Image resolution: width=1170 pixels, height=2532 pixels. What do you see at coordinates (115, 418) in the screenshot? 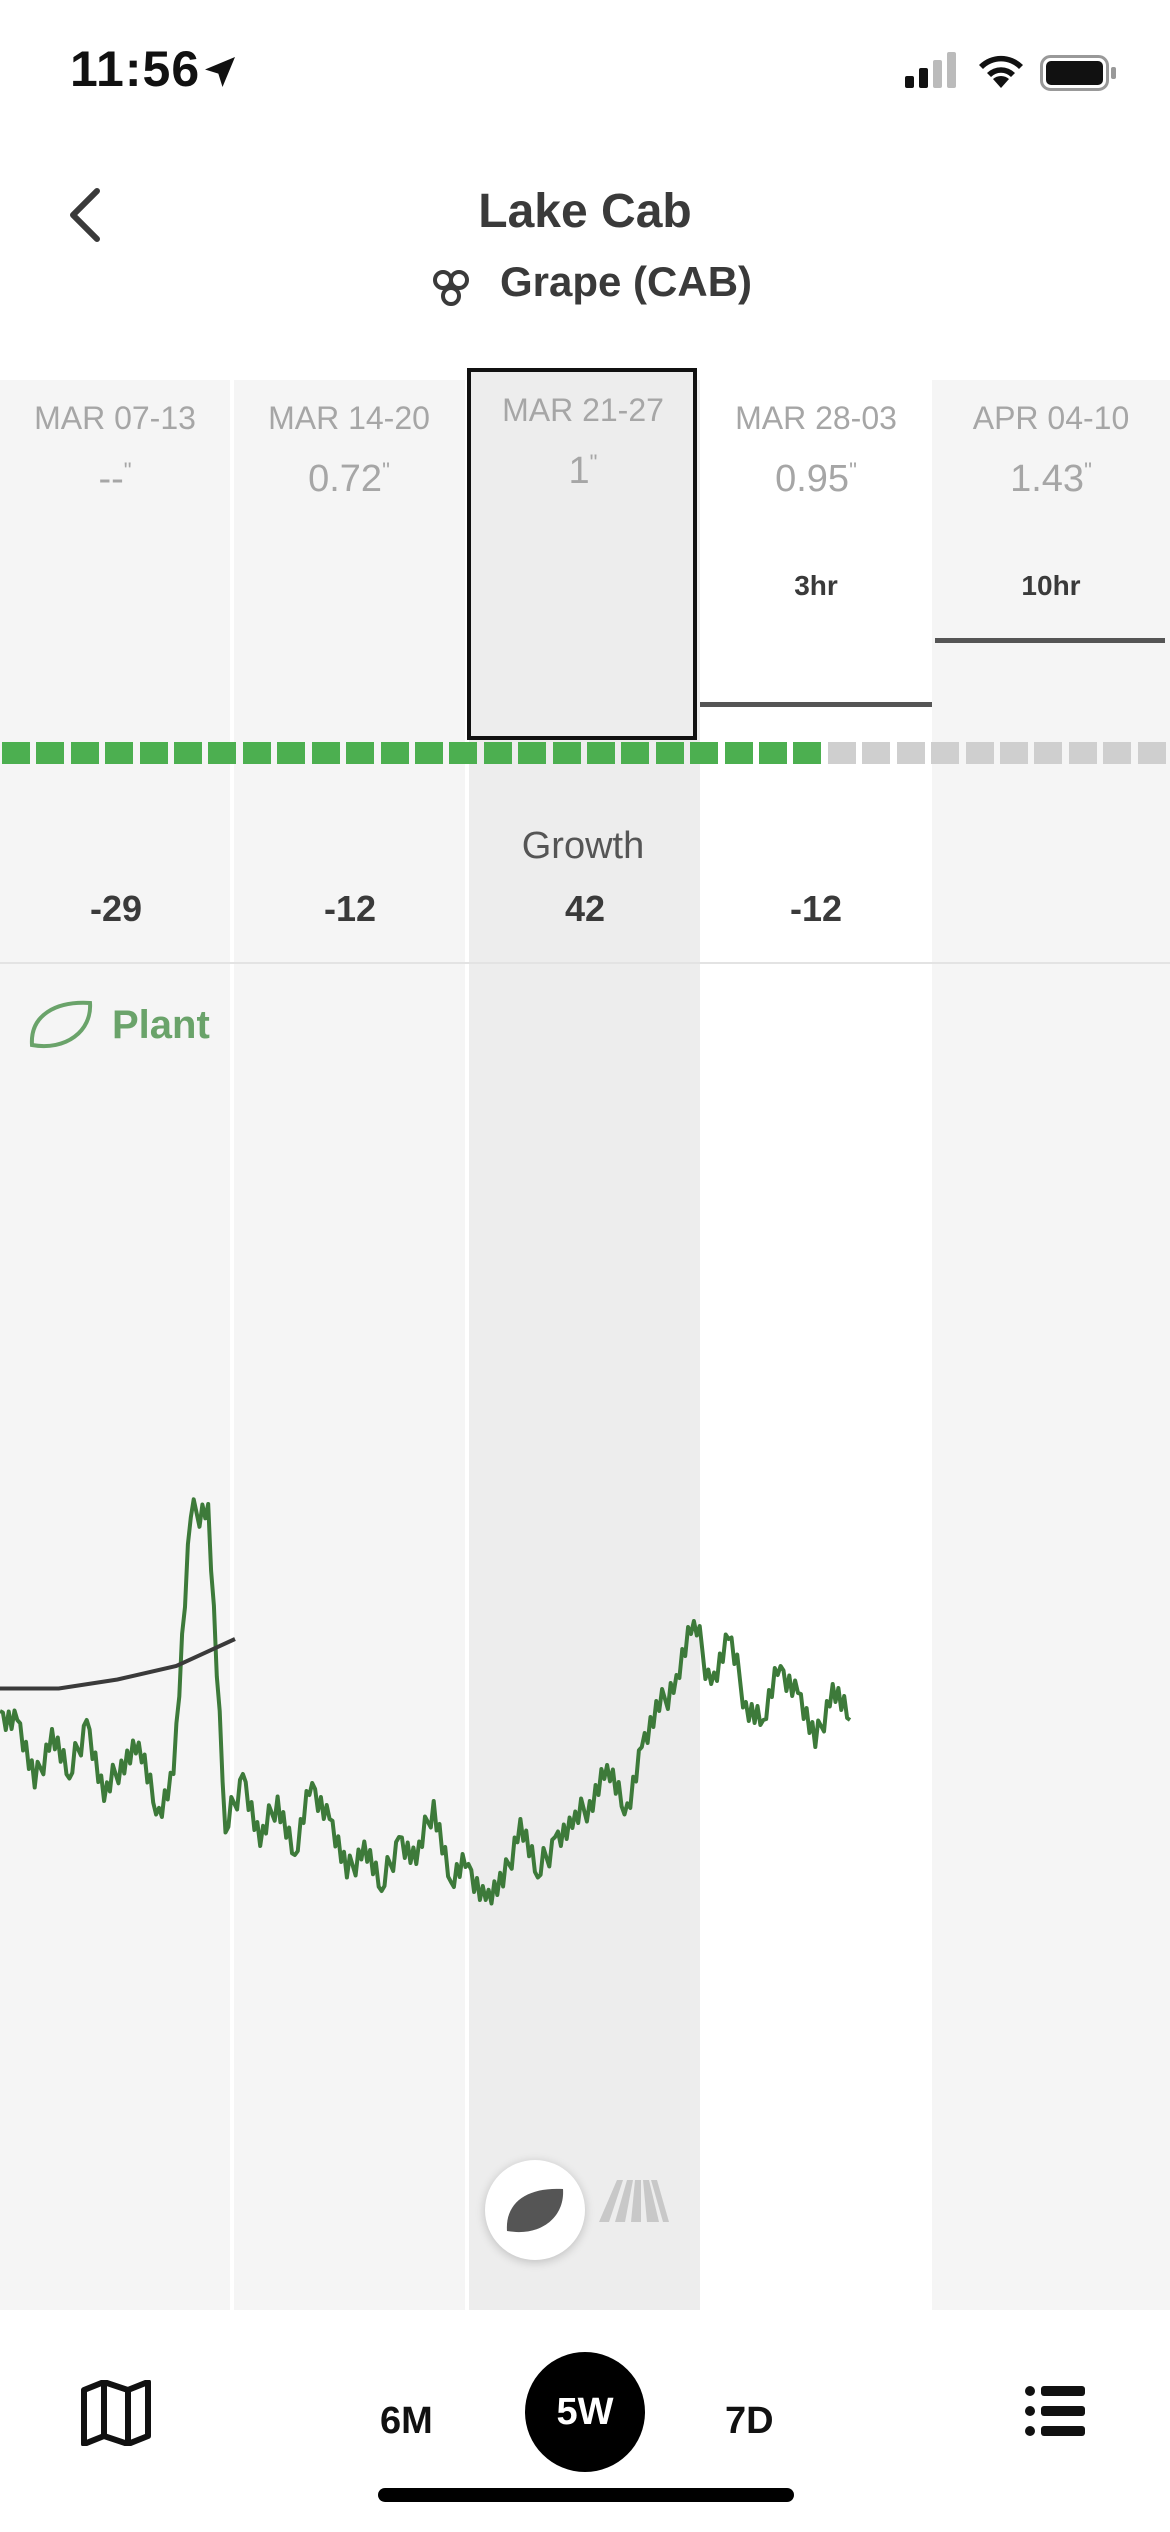
I see `week-date: MAR 07-13` at bounding box center [115, 418].